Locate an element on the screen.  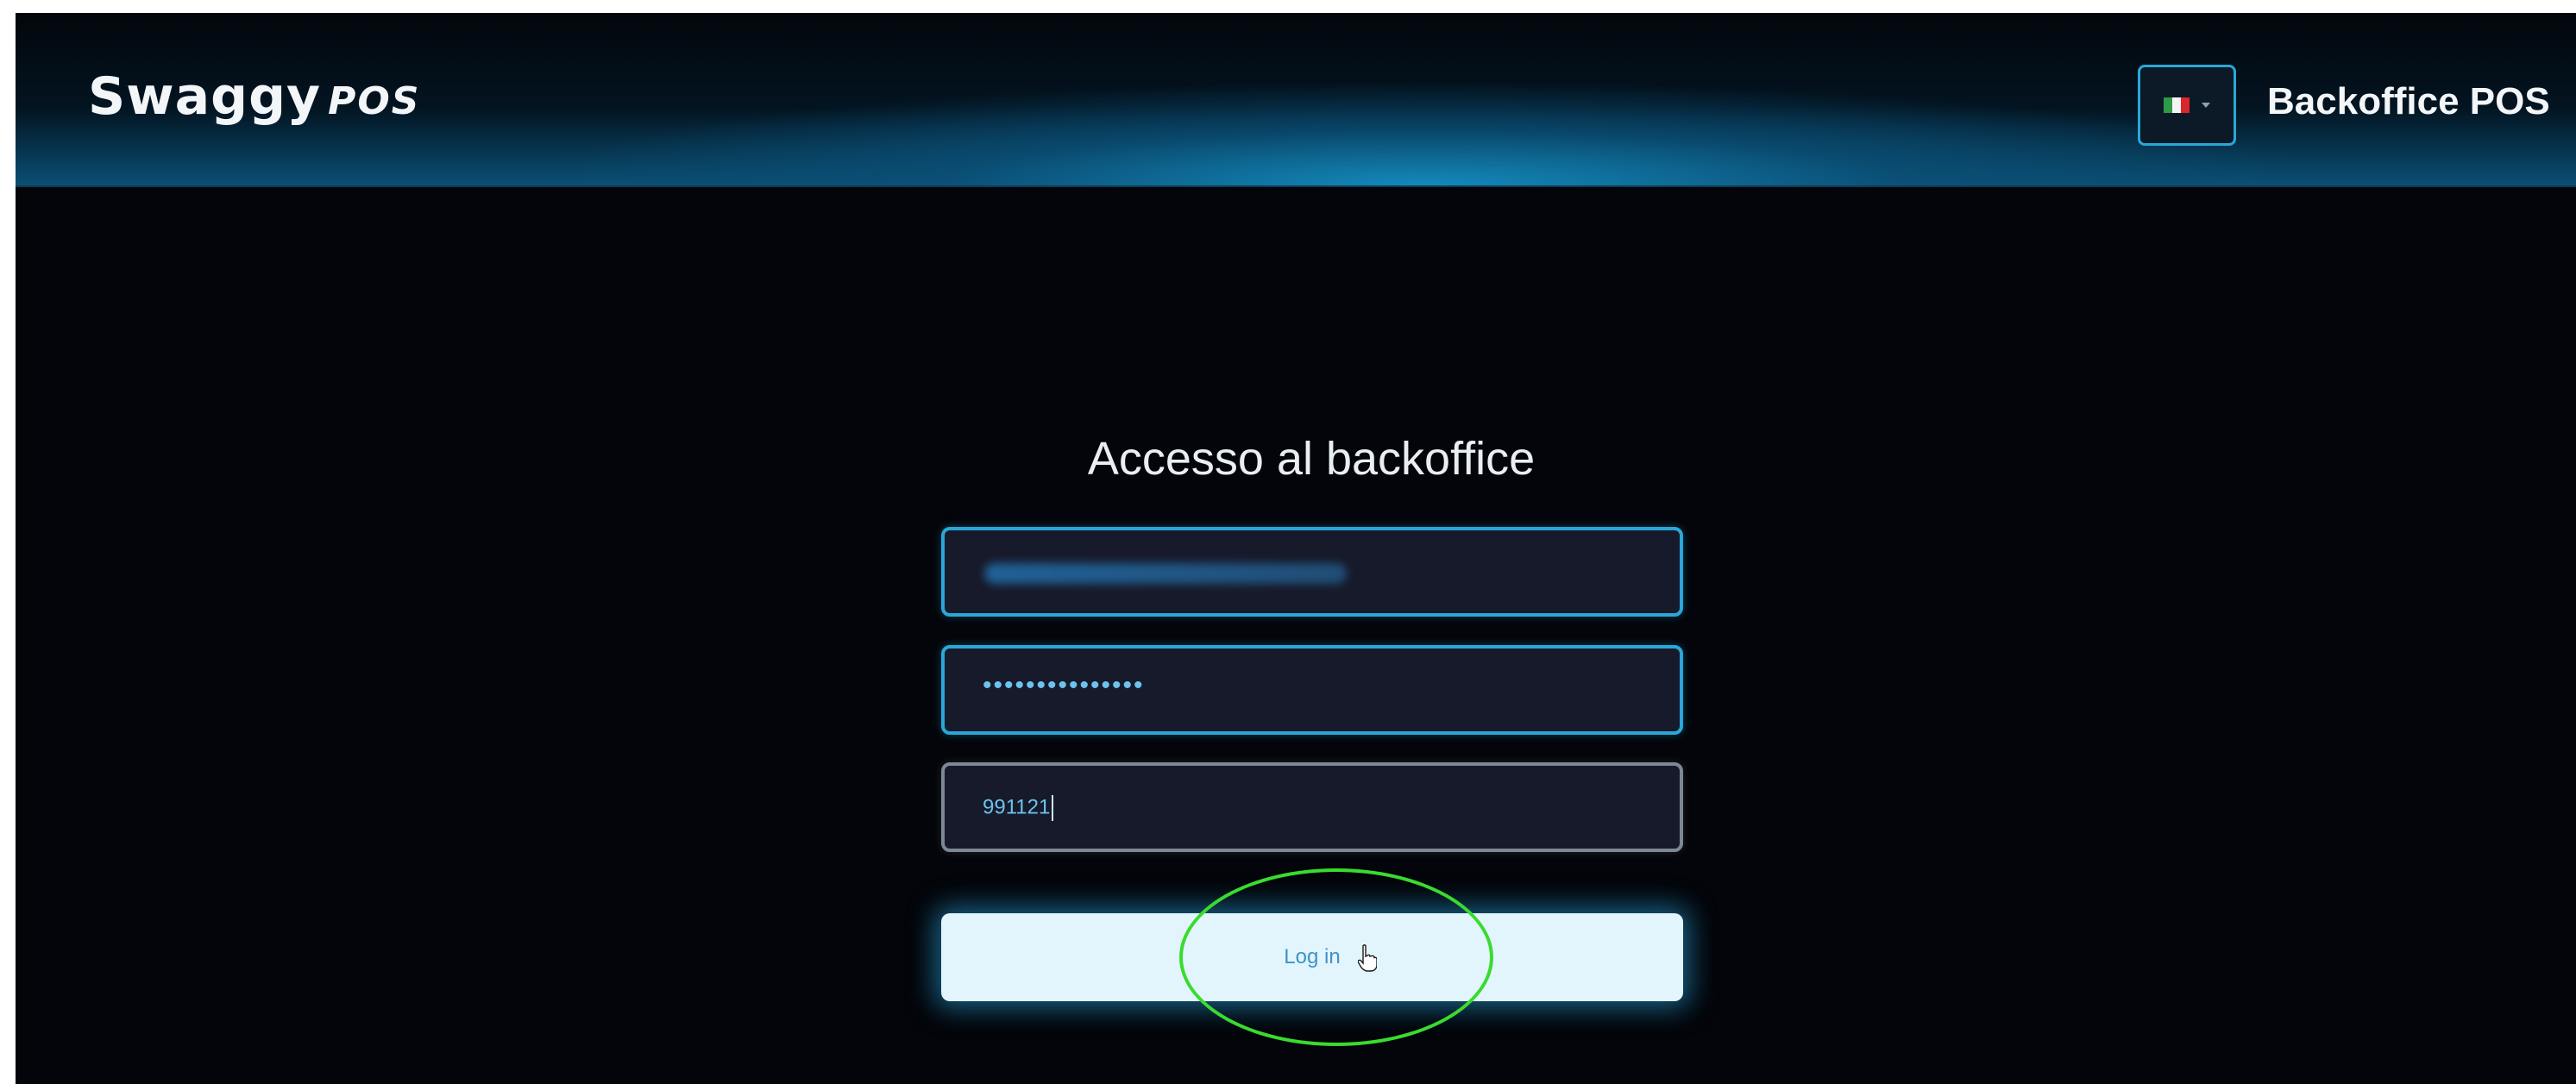
app-title: Backoffice POS is located at coordinates (2408, 101).